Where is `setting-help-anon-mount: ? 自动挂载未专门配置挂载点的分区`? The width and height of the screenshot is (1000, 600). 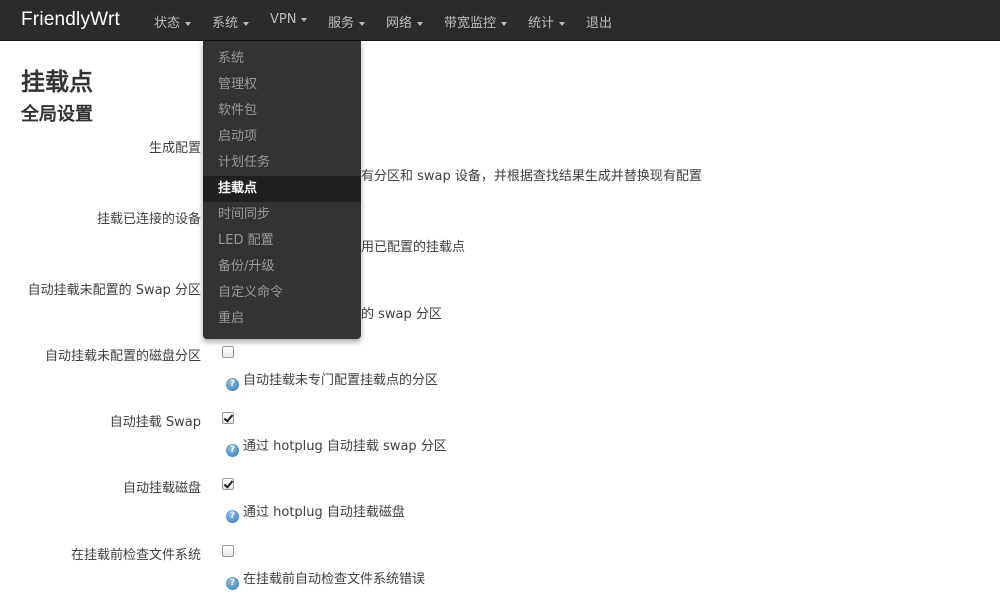 setting-help-anon-mount: ? 自动挂载未专门配置挂载点的分区 is located at coordinates (332, 380).